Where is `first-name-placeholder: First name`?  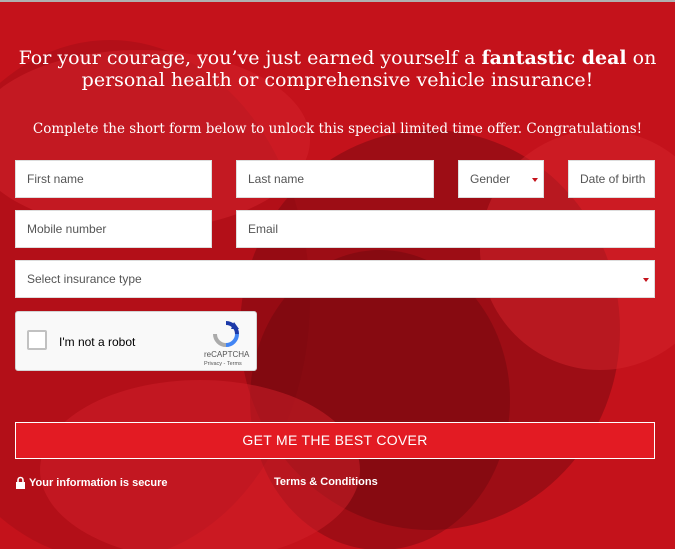 first-name-placeholder: First name is located at coordinates (55, 179).